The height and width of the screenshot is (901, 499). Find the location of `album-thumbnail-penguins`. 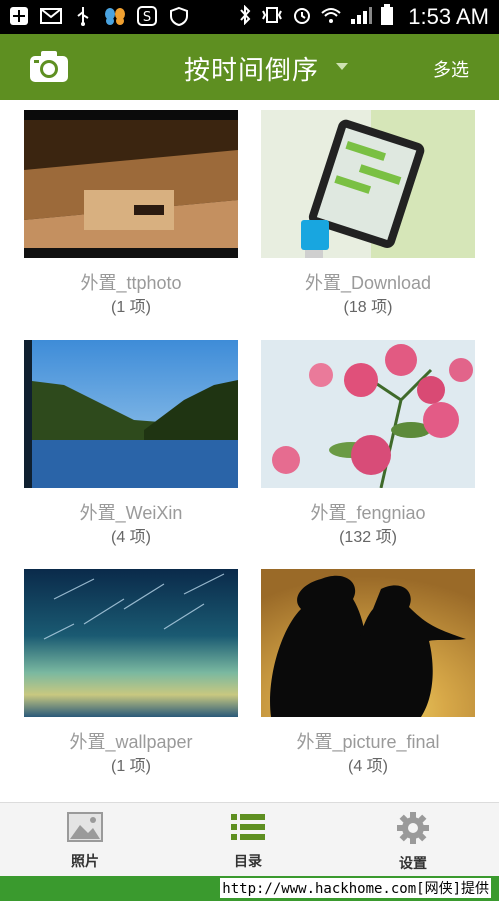

album-thumbnail-penguins is located at coordinates (368, 643).